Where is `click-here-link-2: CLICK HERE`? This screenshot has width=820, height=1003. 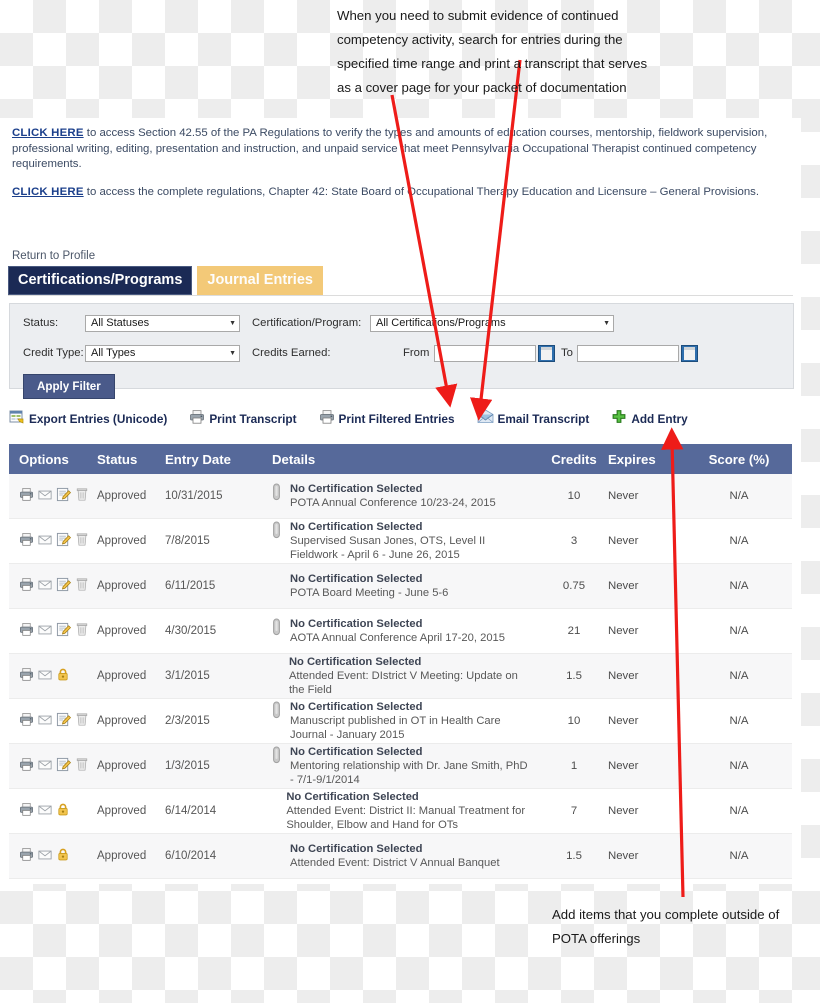
click-here-link-2: CLICK HERE is located at coordinates (48, 192).